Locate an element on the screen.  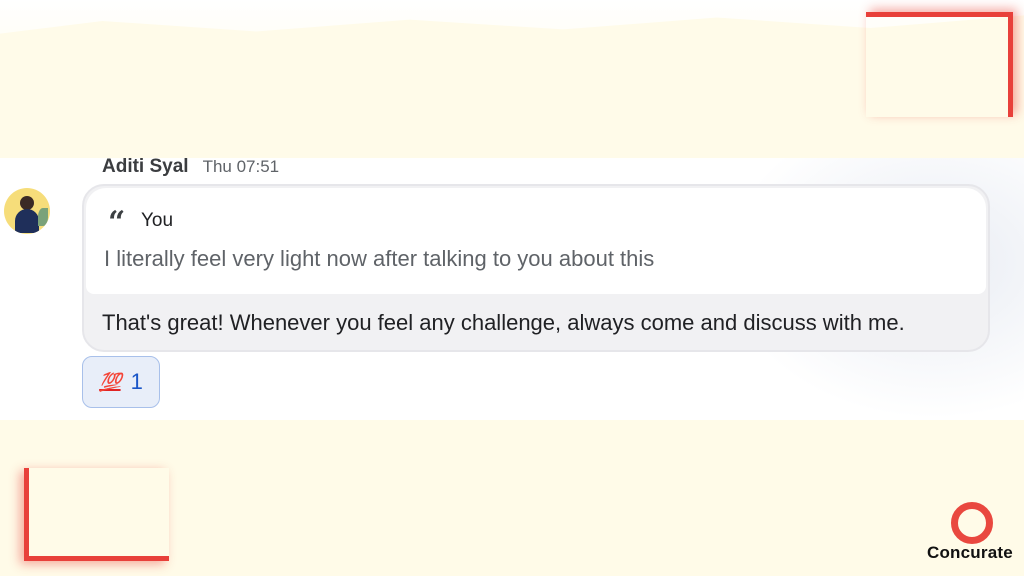
reaction-chip: 💯 1 is located at coordinates (121, 382).